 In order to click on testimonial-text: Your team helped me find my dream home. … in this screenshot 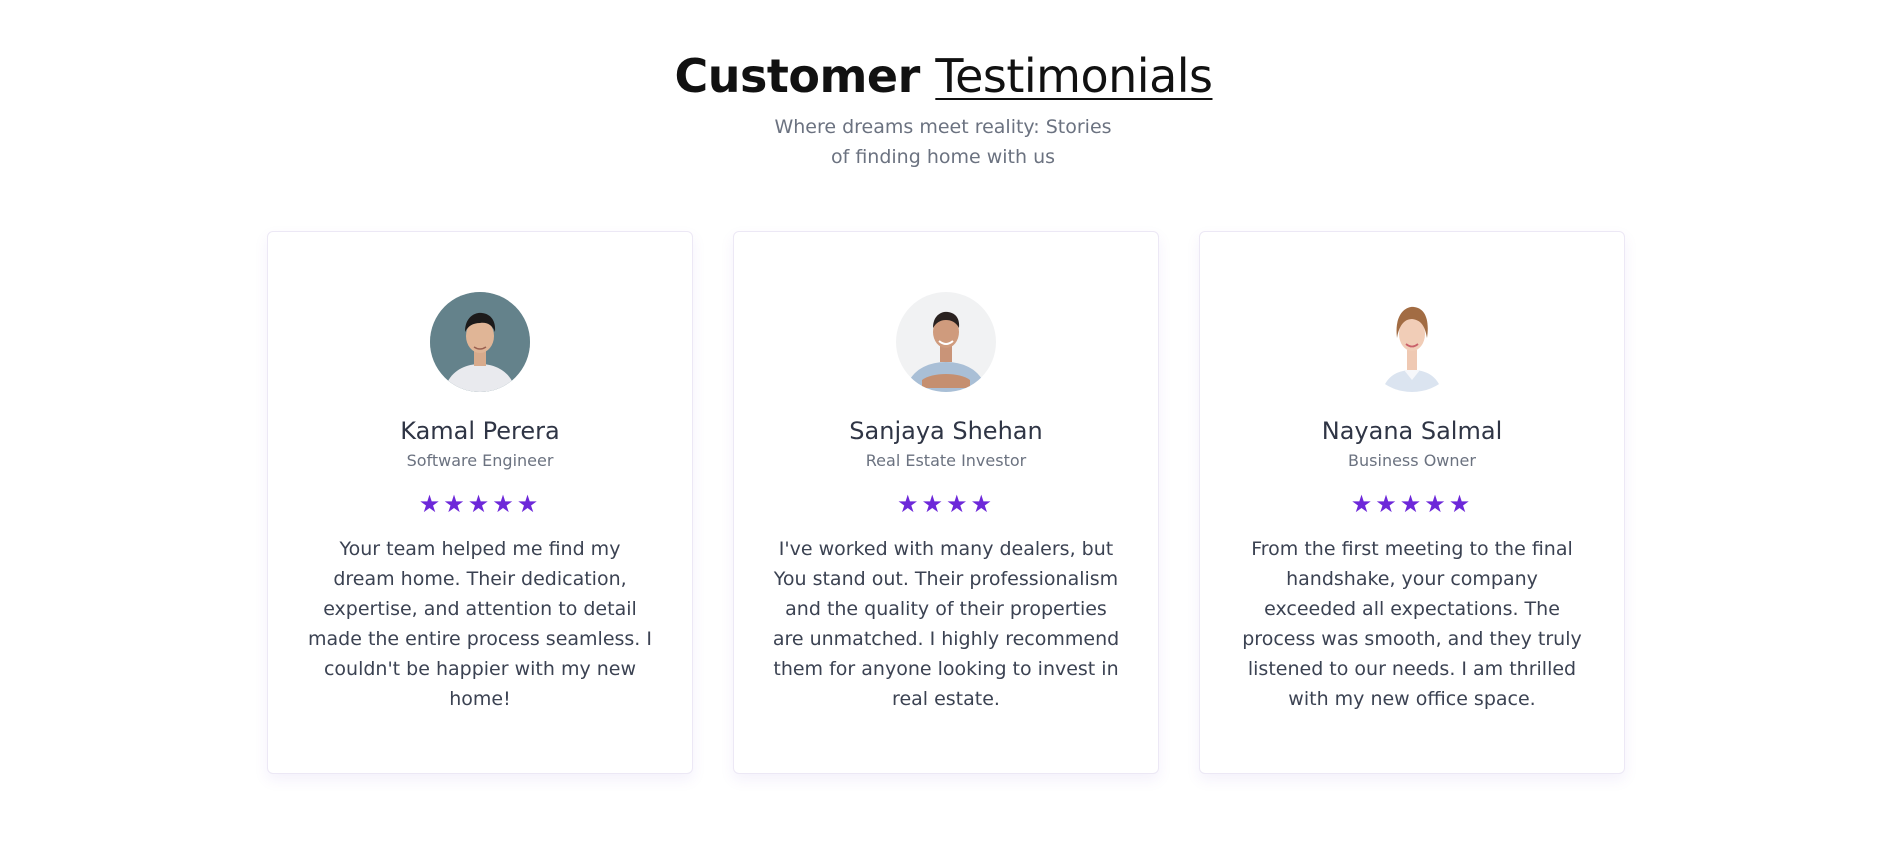, I will do `click(480, 624)`.